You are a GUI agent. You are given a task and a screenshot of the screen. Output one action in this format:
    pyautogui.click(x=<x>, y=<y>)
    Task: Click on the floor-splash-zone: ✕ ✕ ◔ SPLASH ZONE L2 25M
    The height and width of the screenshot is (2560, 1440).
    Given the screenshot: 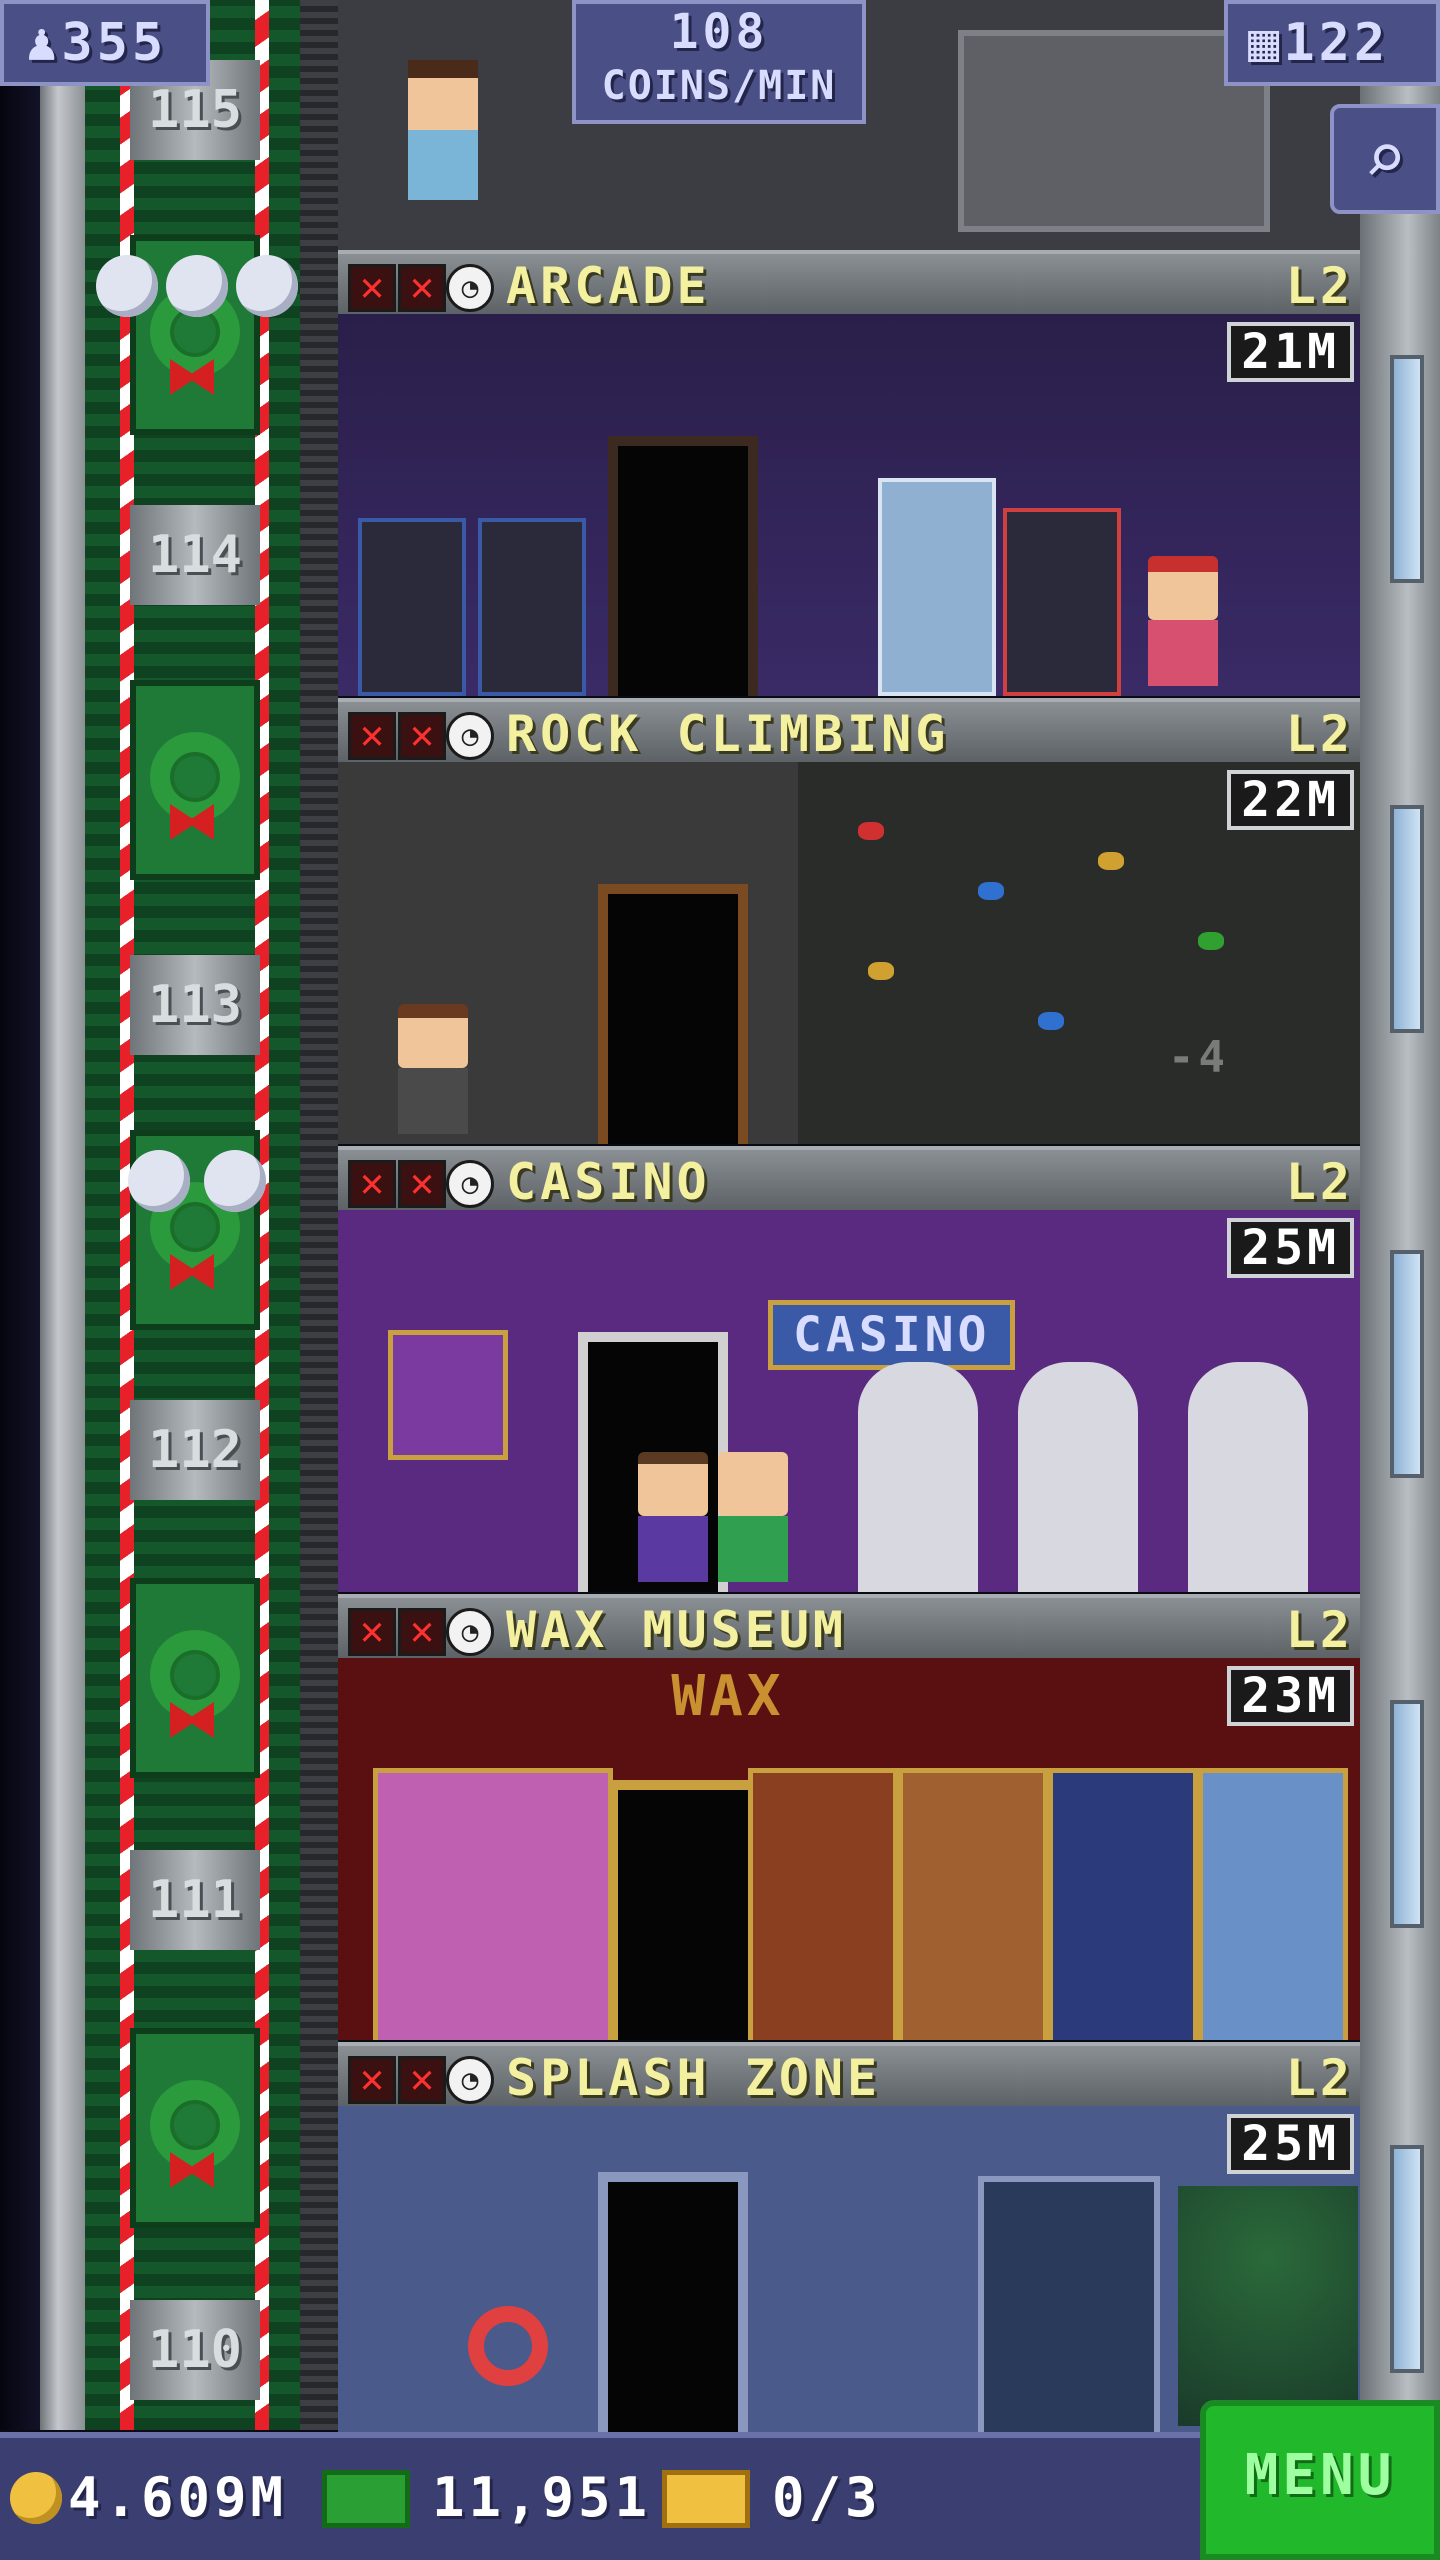 What is the action you would take?
    pyautogui.click(x=849, y=2237)
    